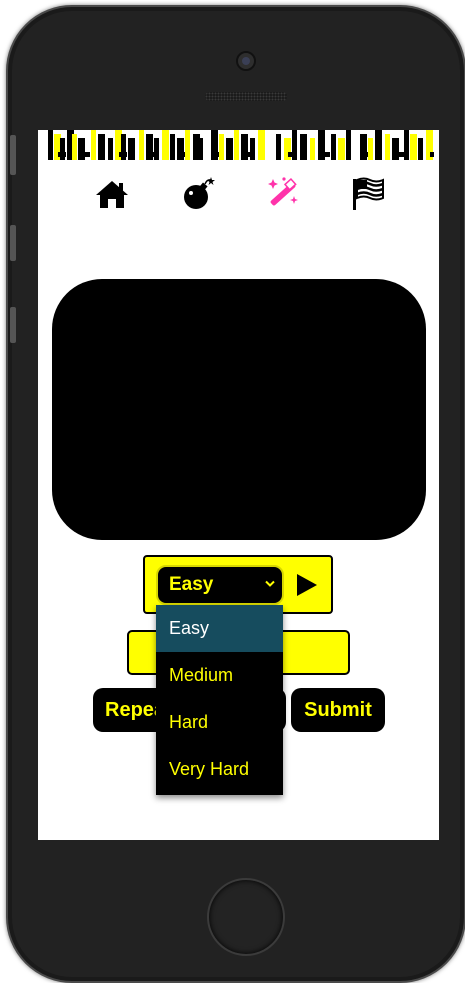  I want to click on submit-button-label: Submit, so click(338, 710).